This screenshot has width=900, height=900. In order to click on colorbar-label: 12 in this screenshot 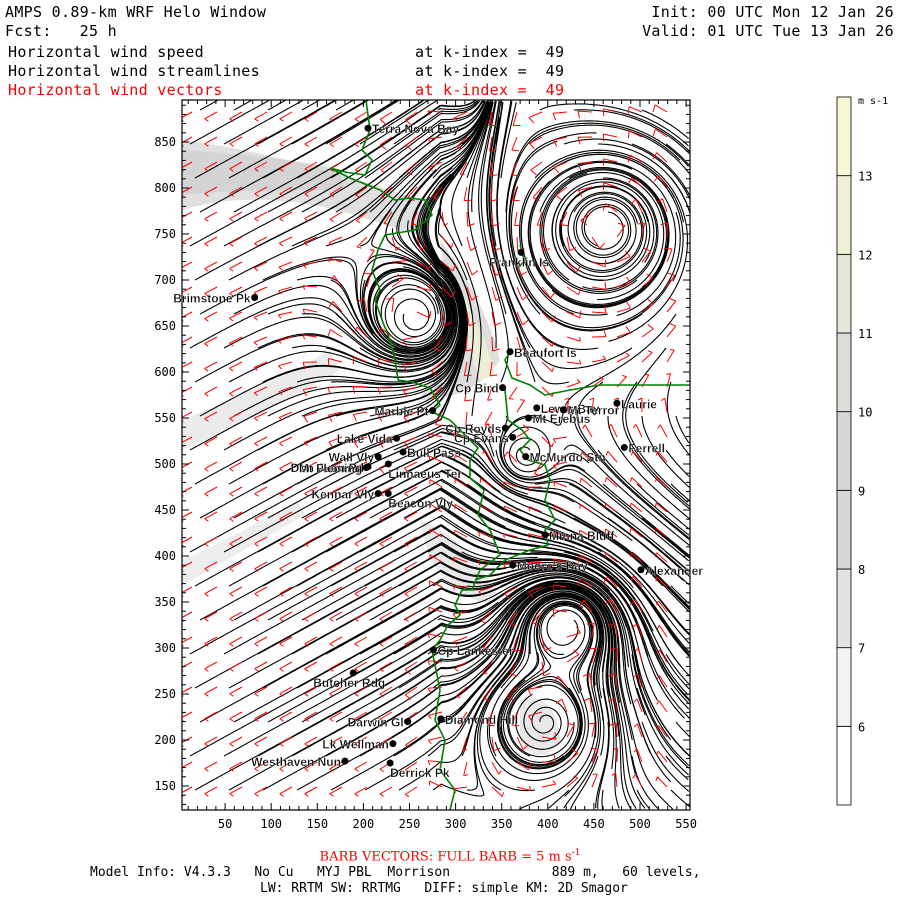, I will do `click(865, 255)`.